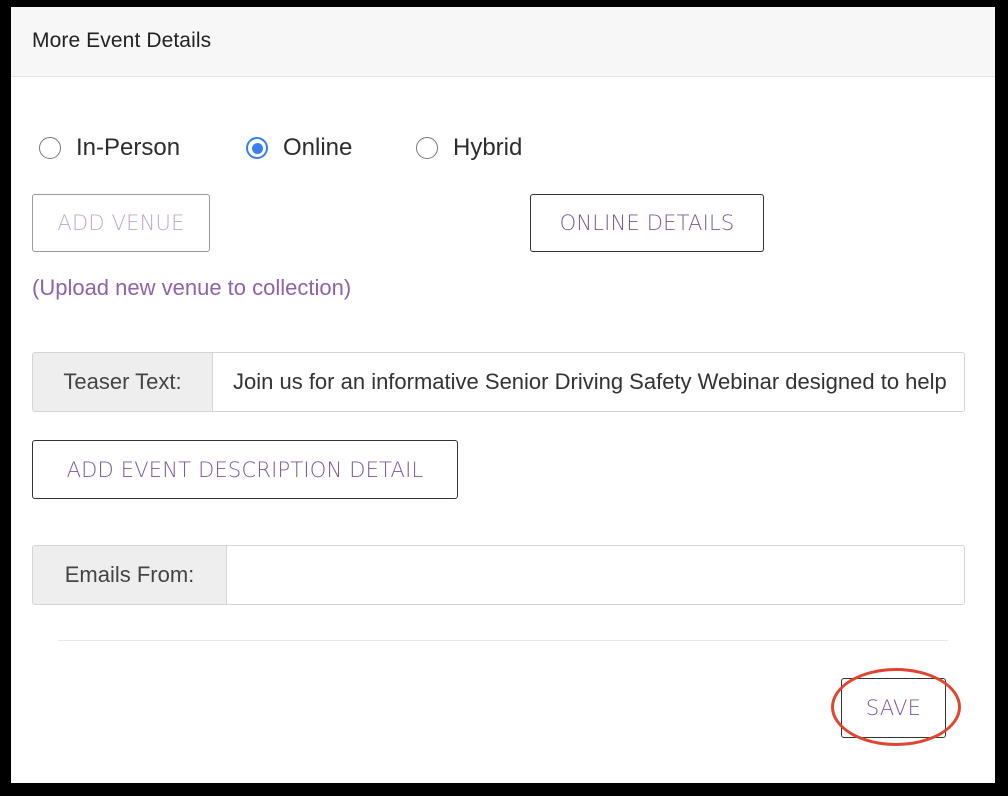 The image size is (1008, 796). Describe the element at coordinates (122, 40) in the screenshot. I see `panel-title: More Event Details` at that location.